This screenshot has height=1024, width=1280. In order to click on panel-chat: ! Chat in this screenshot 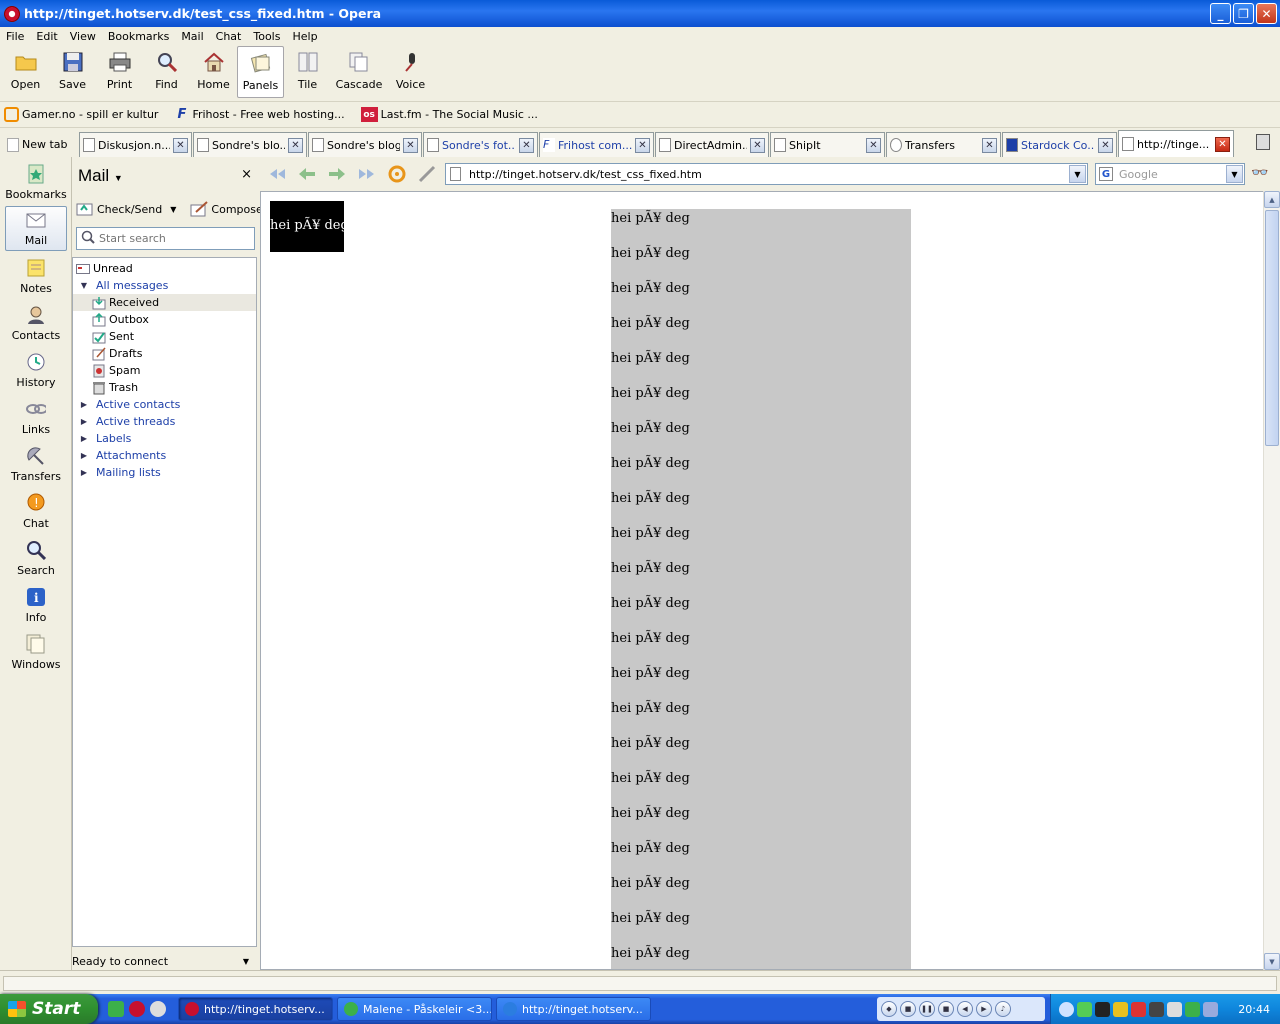, I will do `click(36, 510)`.